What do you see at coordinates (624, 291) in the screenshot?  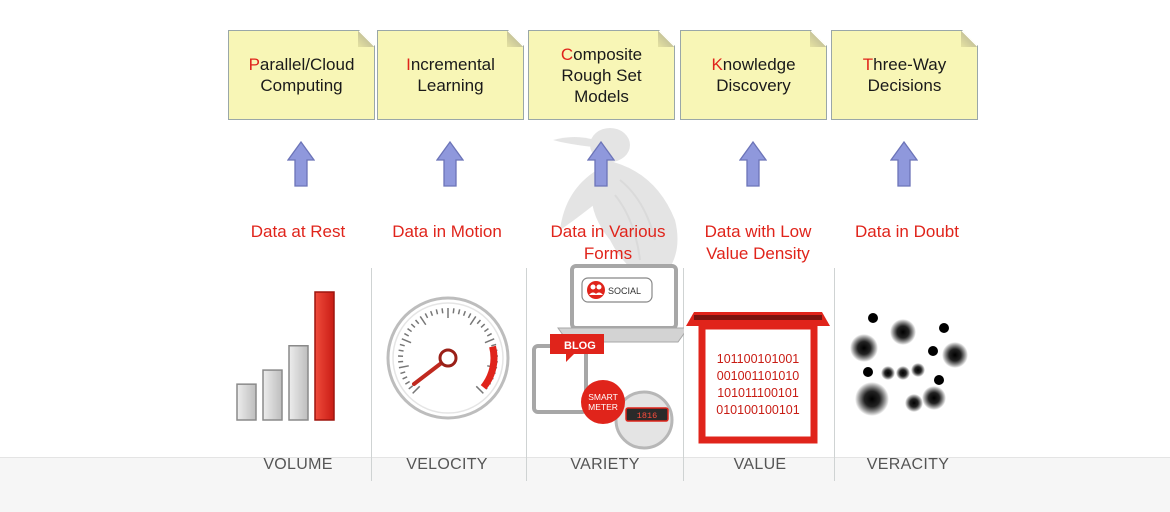 I see `svg-text: SOCIAL` at bounding box center [624, 291].